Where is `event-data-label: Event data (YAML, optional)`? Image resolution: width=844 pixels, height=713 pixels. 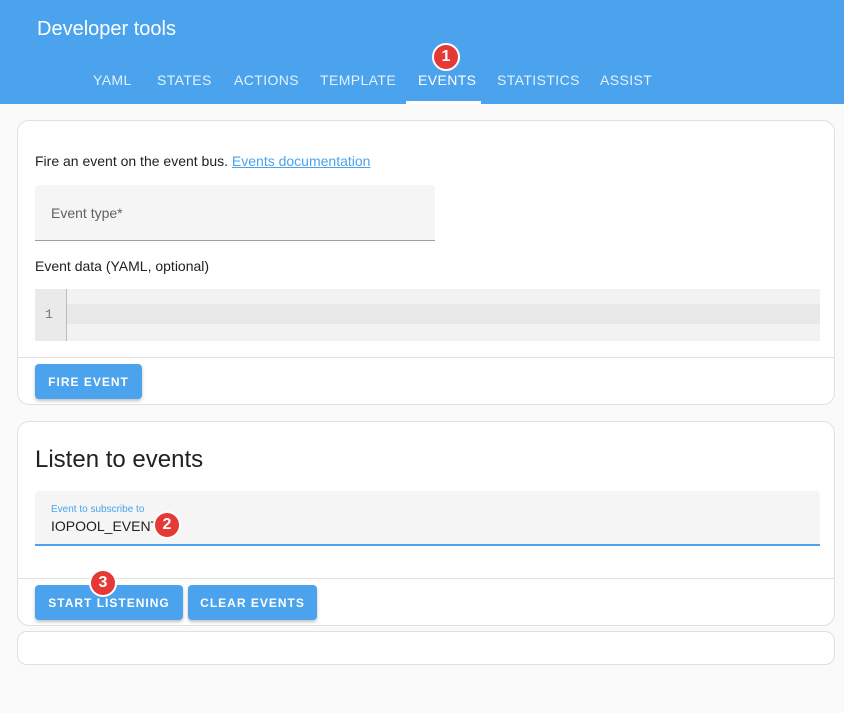 event-data-label: Event data (YAML, optional) is located at coordinates (122, 266).